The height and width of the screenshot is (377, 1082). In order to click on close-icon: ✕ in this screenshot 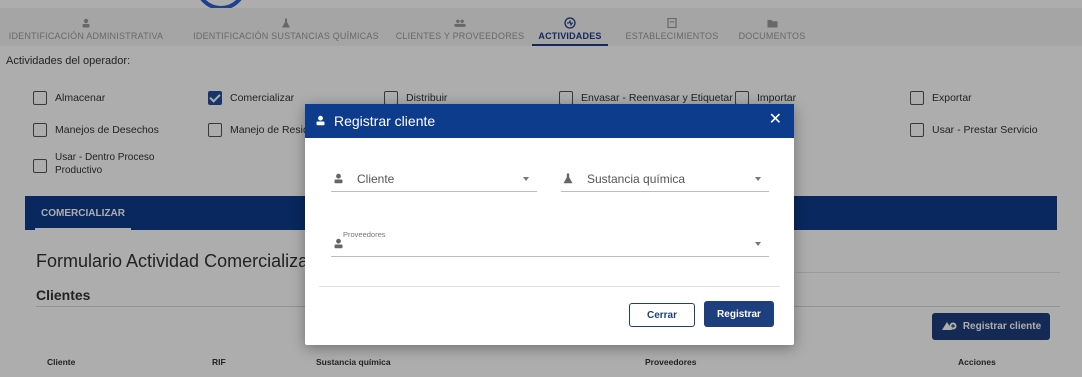, I will do `click(775, 120)`.